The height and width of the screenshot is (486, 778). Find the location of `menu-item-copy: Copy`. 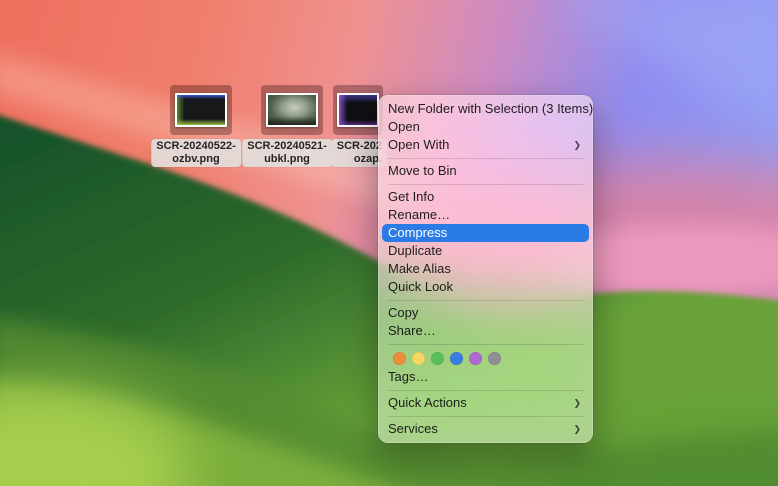

menu-item-copy: Copy is located at coordinates (485, 313).